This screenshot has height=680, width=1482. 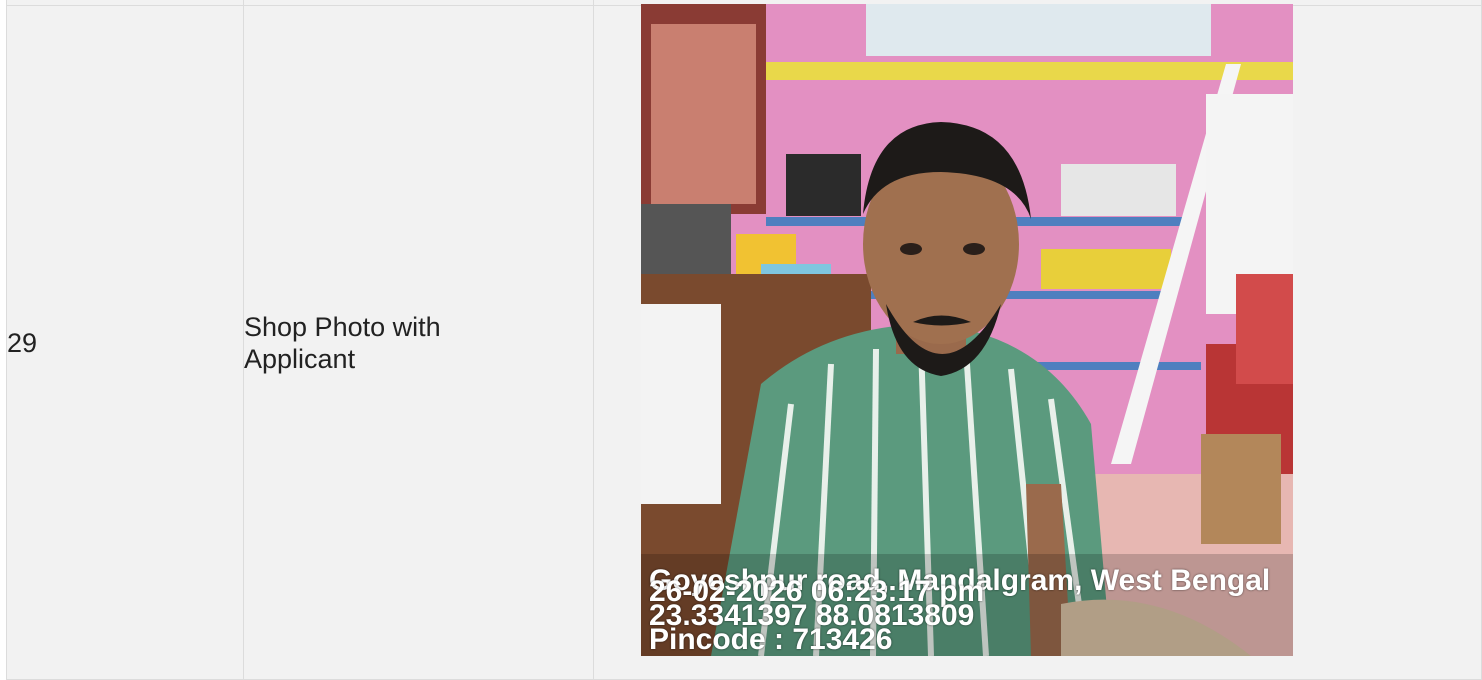 I want to click on serial-number: 29, so click(x=22, y=342).